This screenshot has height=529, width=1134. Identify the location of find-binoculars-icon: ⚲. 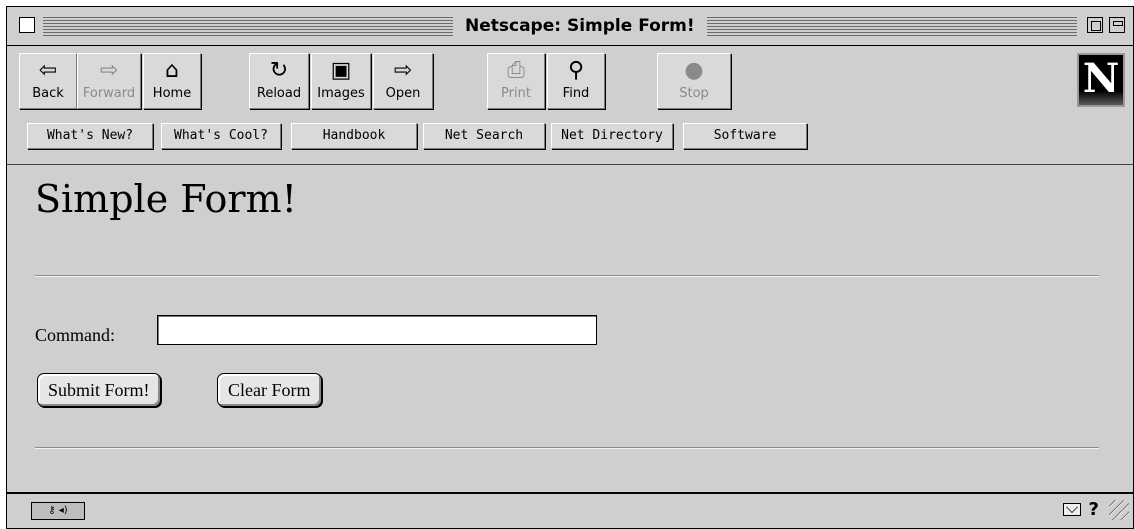
(576, 70).